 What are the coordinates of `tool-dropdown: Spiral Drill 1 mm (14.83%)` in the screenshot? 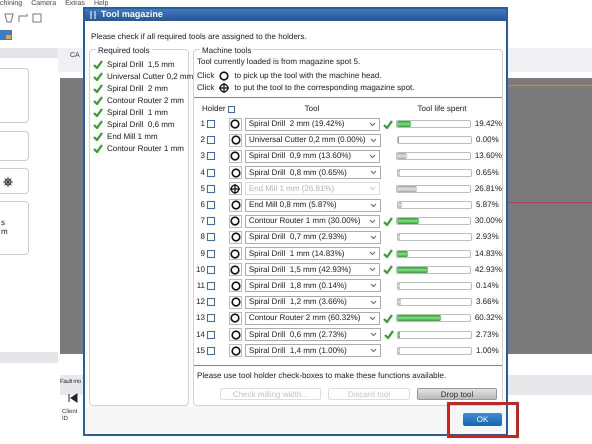 It's located at (312, 253).